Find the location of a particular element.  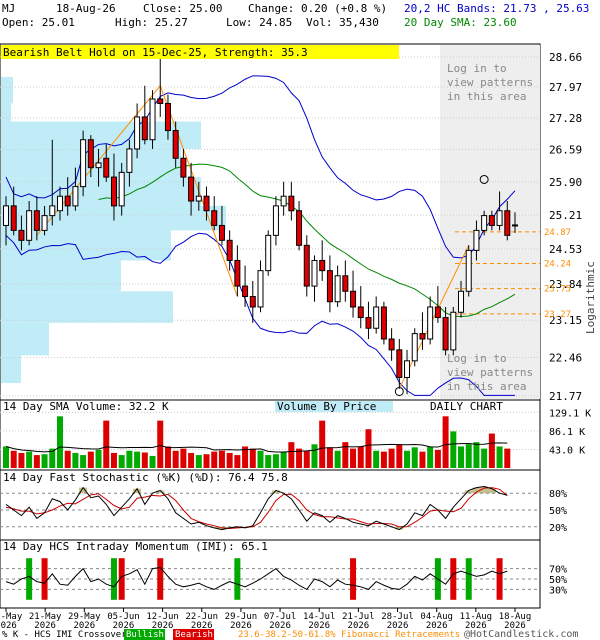

bands-label: 20,2 HC Bands: 21.73 , 25.63 is located at coordinates (496, 8).